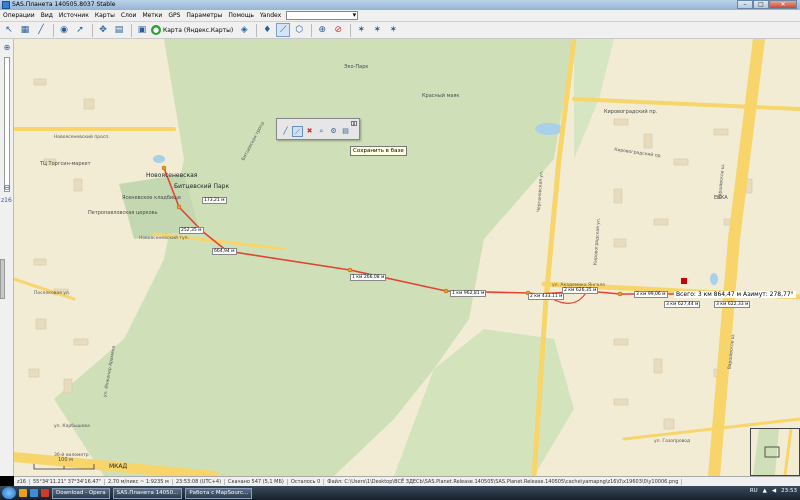  What do you see at coordinates (34, 493) in the screenshot?
I see `ie-icon` at bounding box center [34, 493].